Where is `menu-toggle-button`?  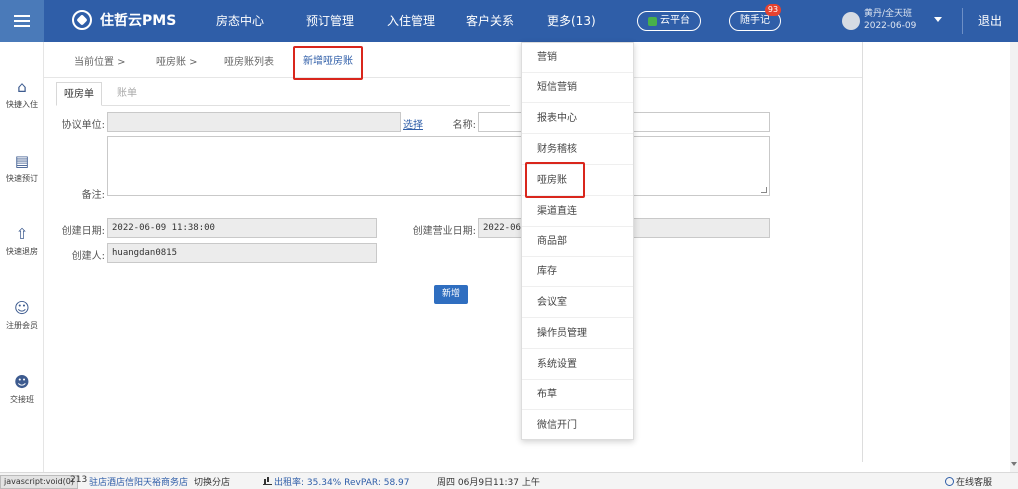
menu-toggle-button is located at coordinates (22, 21).